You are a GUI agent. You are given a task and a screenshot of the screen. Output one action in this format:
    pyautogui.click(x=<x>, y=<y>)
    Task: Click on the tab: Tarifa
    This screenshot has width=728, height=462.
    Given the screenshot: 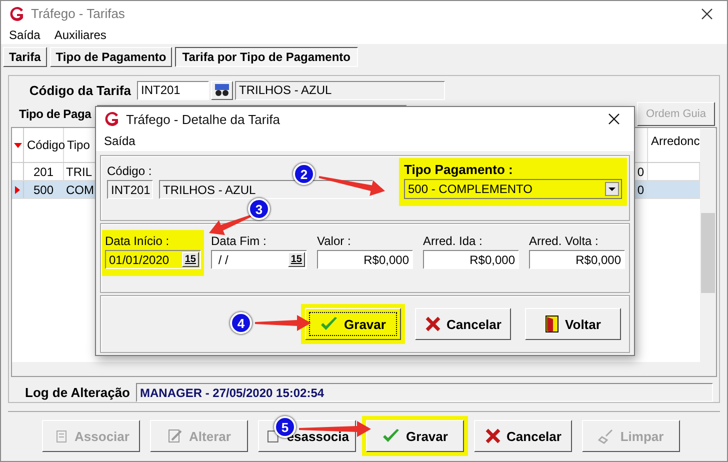 What is the action you would take?
    pyautogui.click(x=25, y=57)
    